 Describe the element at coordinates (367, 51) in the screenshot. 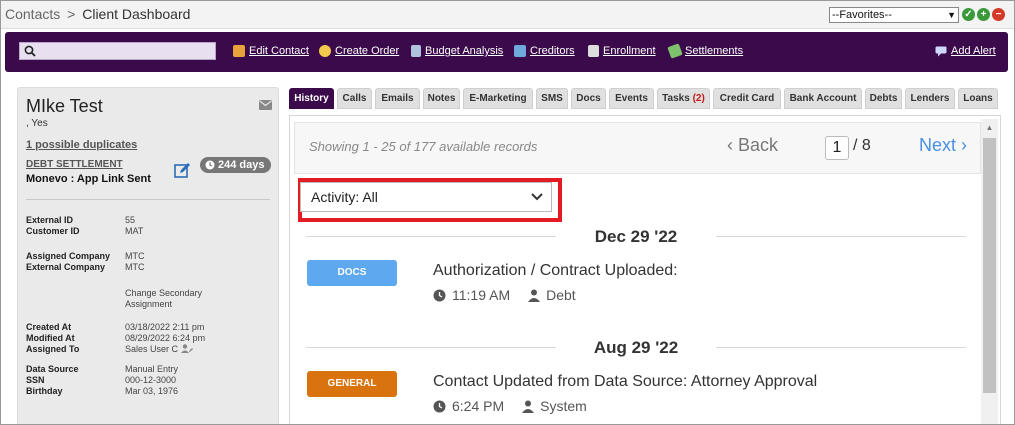

I see `create-order-label: Create Order` at that location.